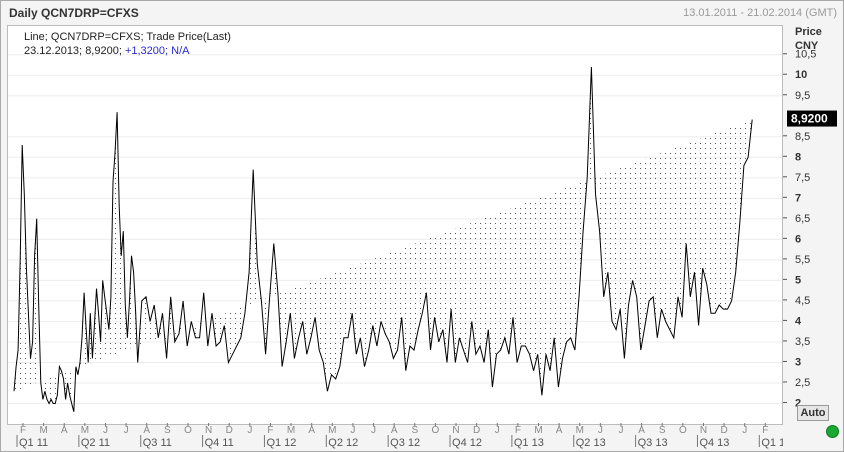  I want to click on month-label-23: J, so click(497, 430).